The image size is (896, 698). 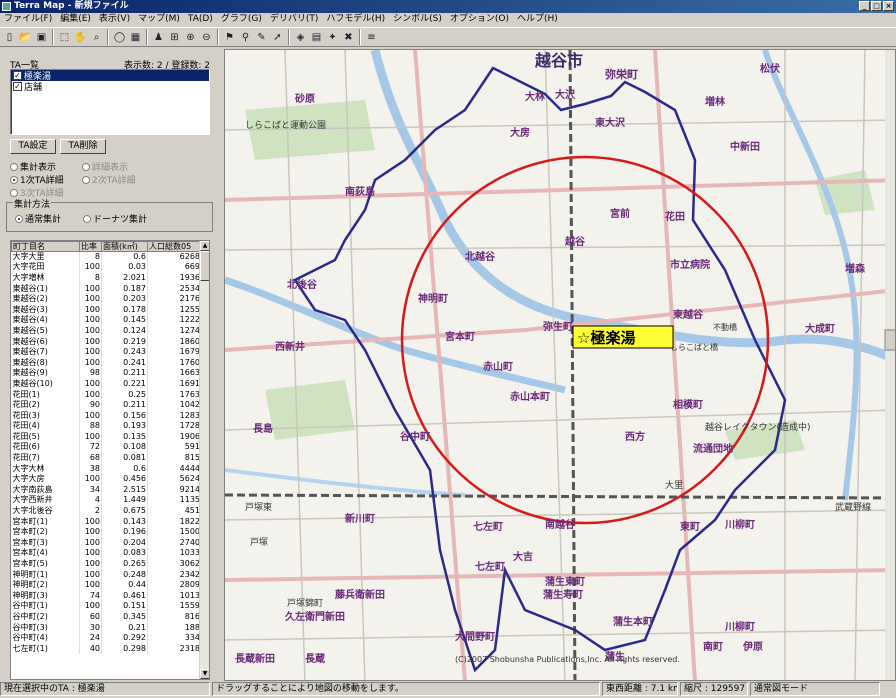 What do you see at coordinates (206, 37) in the screenshot?
I see `zoom-out-icon: ⊖` at bounding box center [206, 37].